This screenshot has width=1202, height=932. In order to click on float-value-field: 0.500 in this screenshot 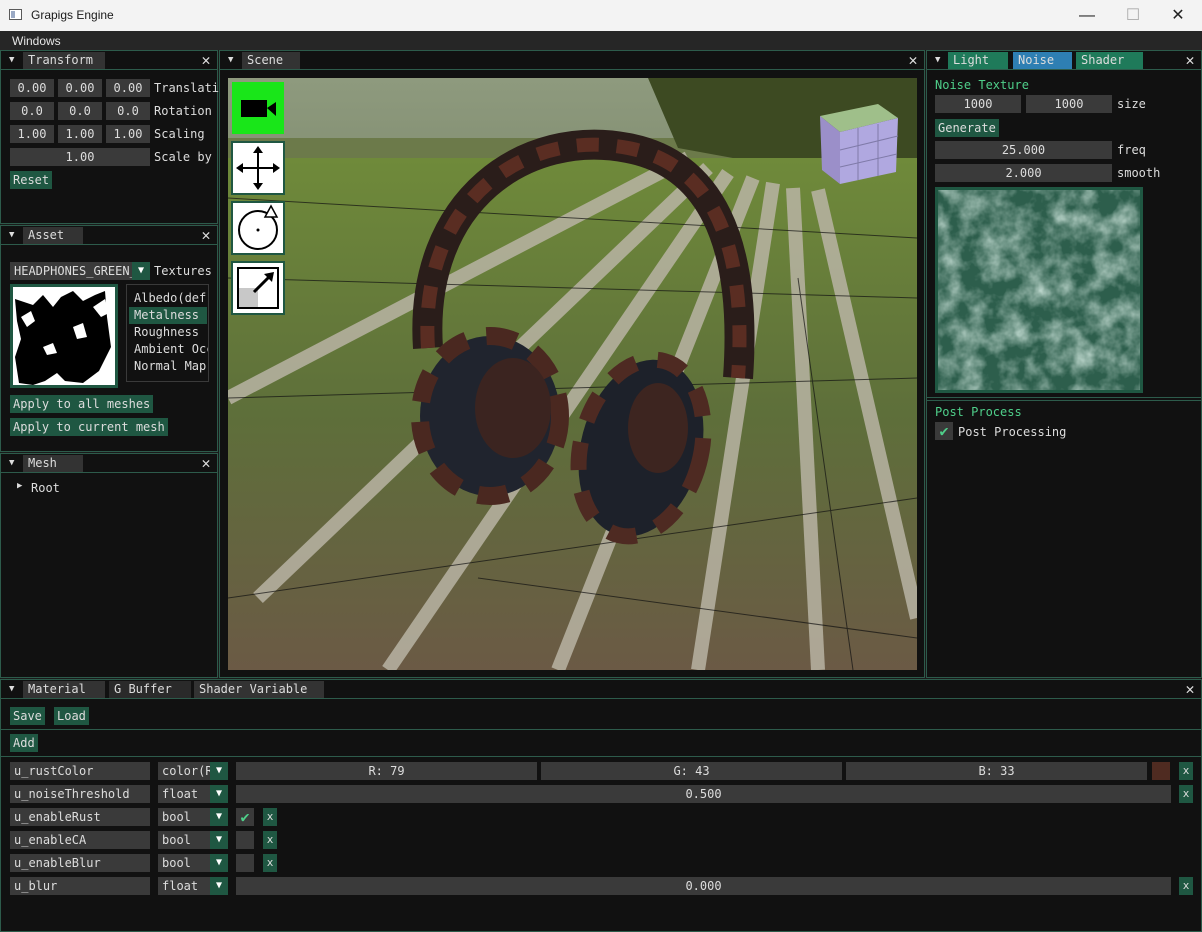, I will do `click(703, 794)`.